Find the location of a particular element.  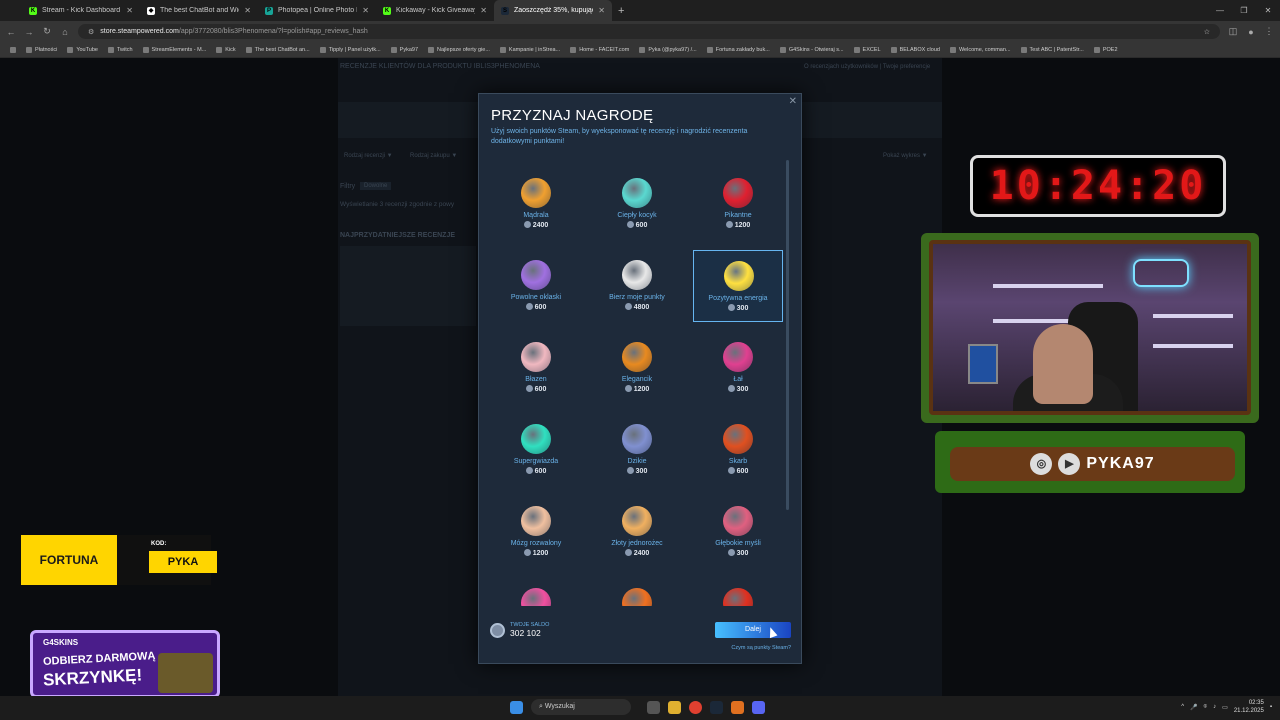

award-option: Dzikie 300 is located at coordinates (637, 450).